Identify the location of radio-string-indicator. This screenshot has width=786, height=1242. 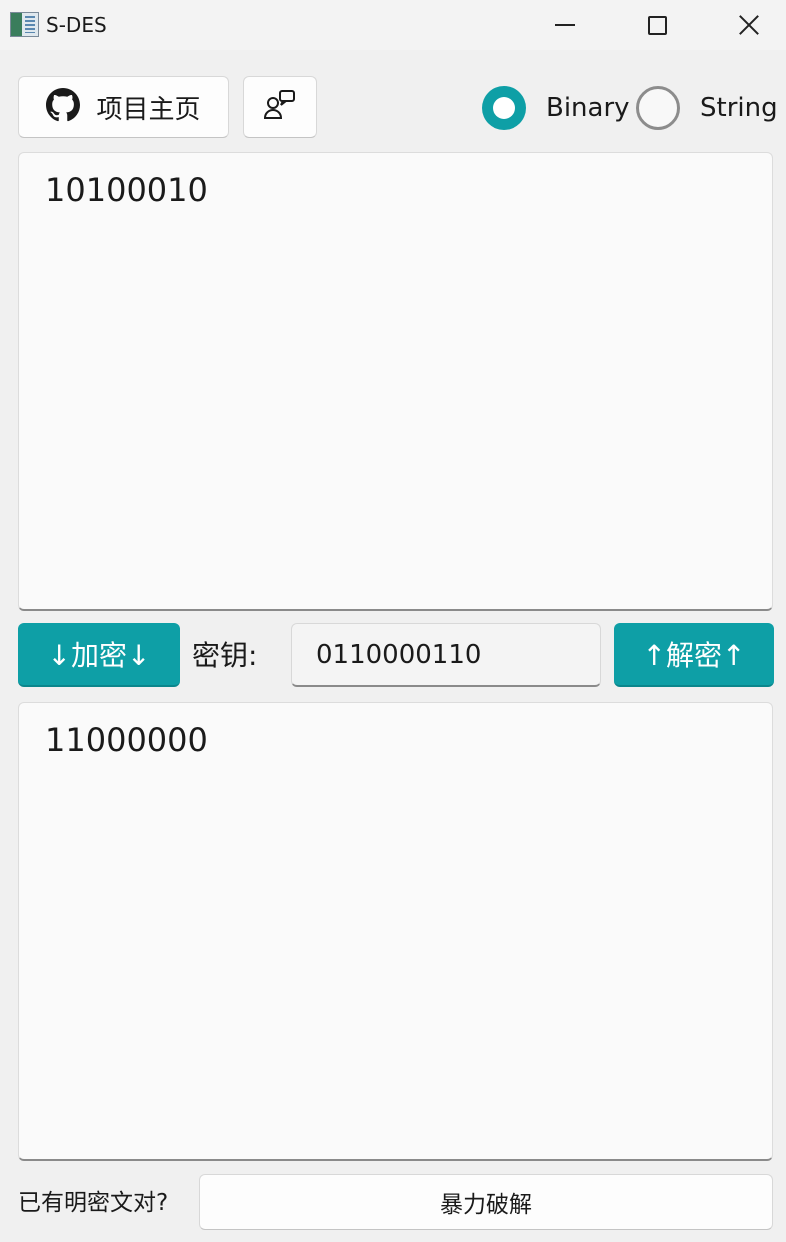
(658, 108).